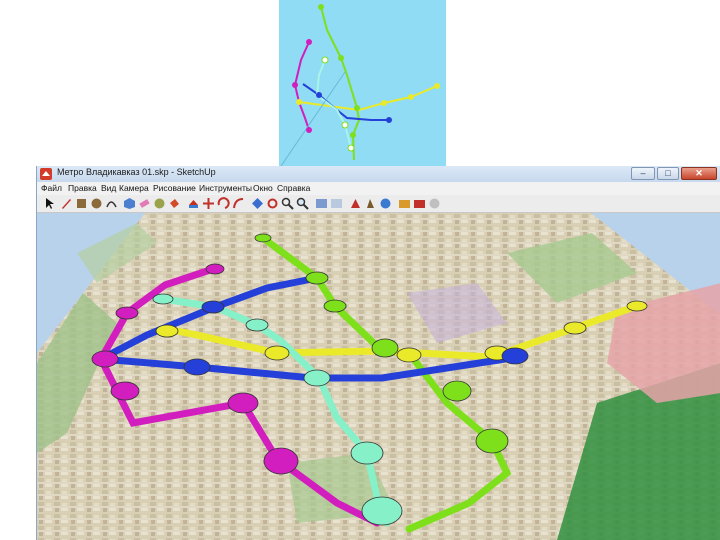  Describe the element at coordinates (370, 203) in the screenshot. I see `standard-views-icon` at that location.